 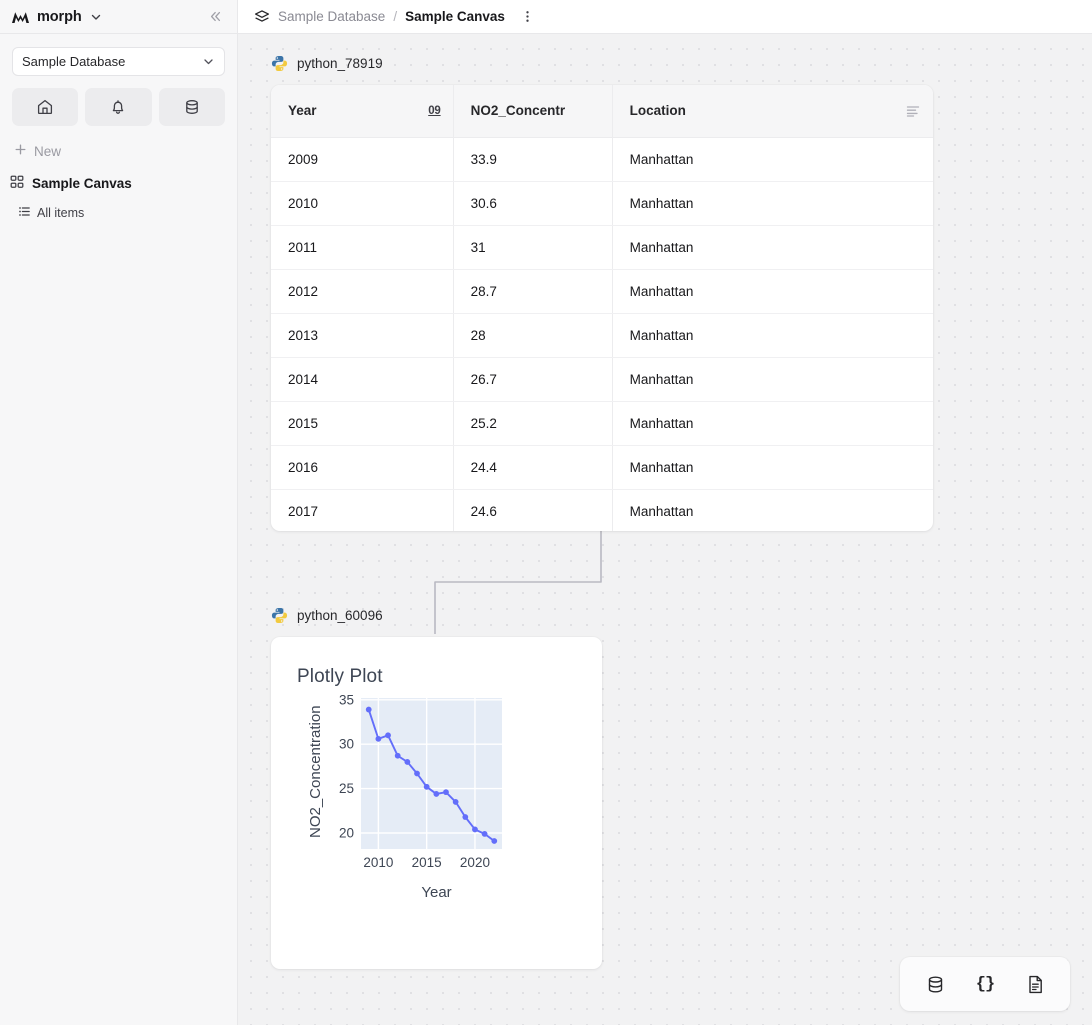 I want to click on document-icon, so click(x=1035, y=984).